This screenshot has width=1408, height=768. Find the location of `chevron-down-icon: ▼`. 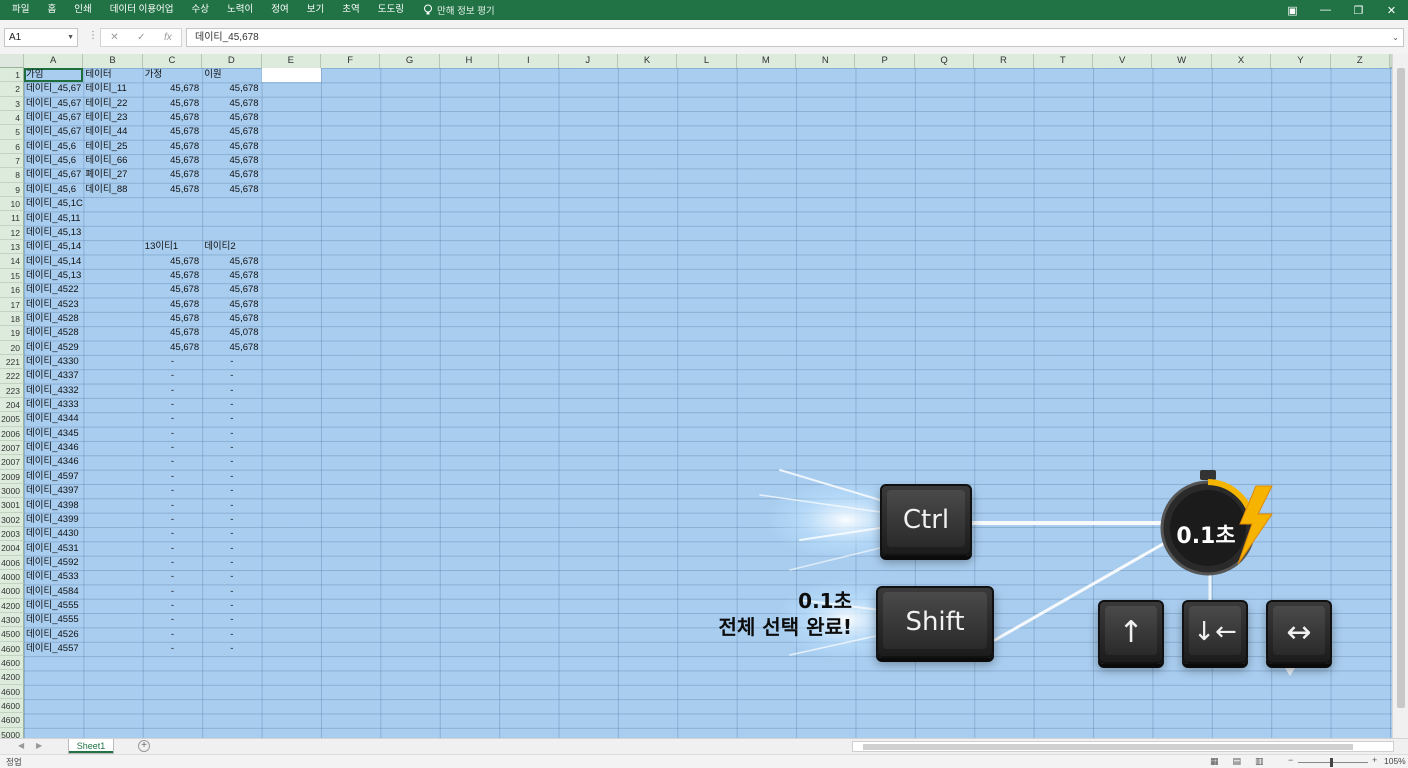

chevron-down-icon: ▼ is located at coordinates (70, 37).